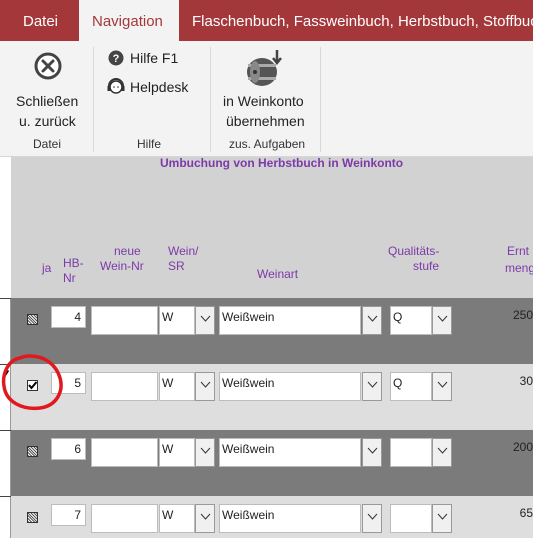 The height and width of the screenshot is (538, 533). Describe the element at coordinates (426, 266) in the screenshot. I see `header-qualitaet-2: stufe` at that location.